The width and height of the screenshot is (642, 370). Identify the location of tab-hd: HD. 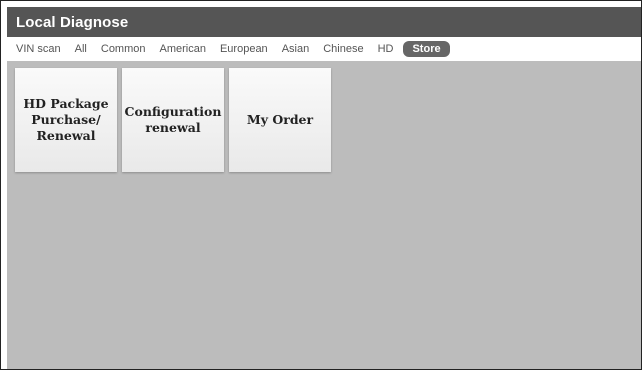
(386, 49).